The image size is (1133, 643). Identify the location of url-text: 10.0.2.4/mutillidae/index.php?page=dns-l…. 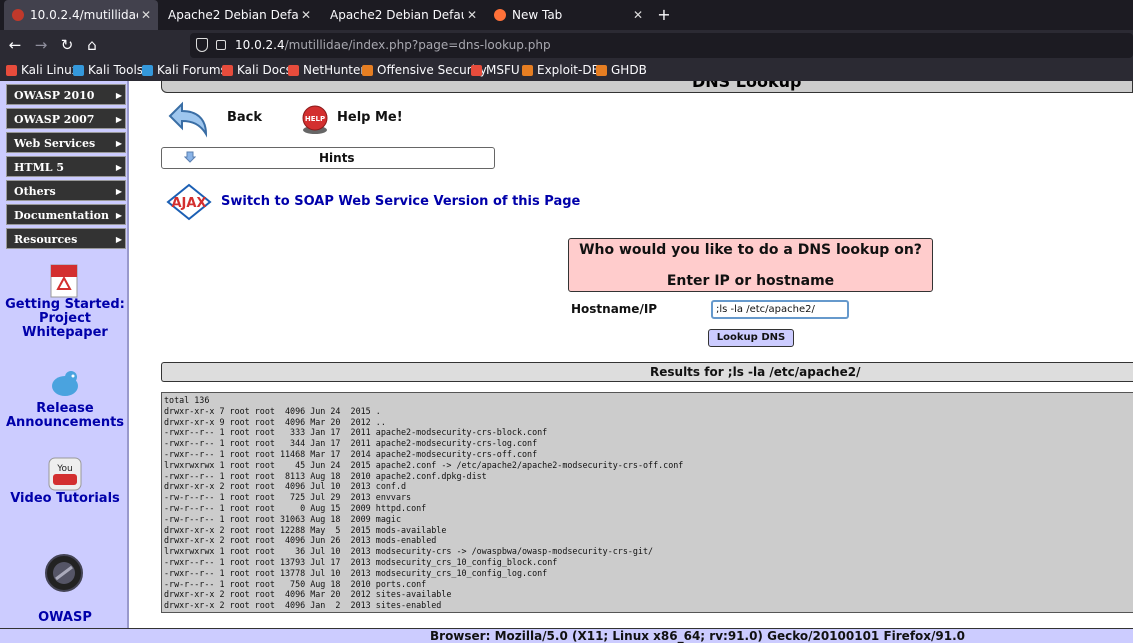
(393, 45).